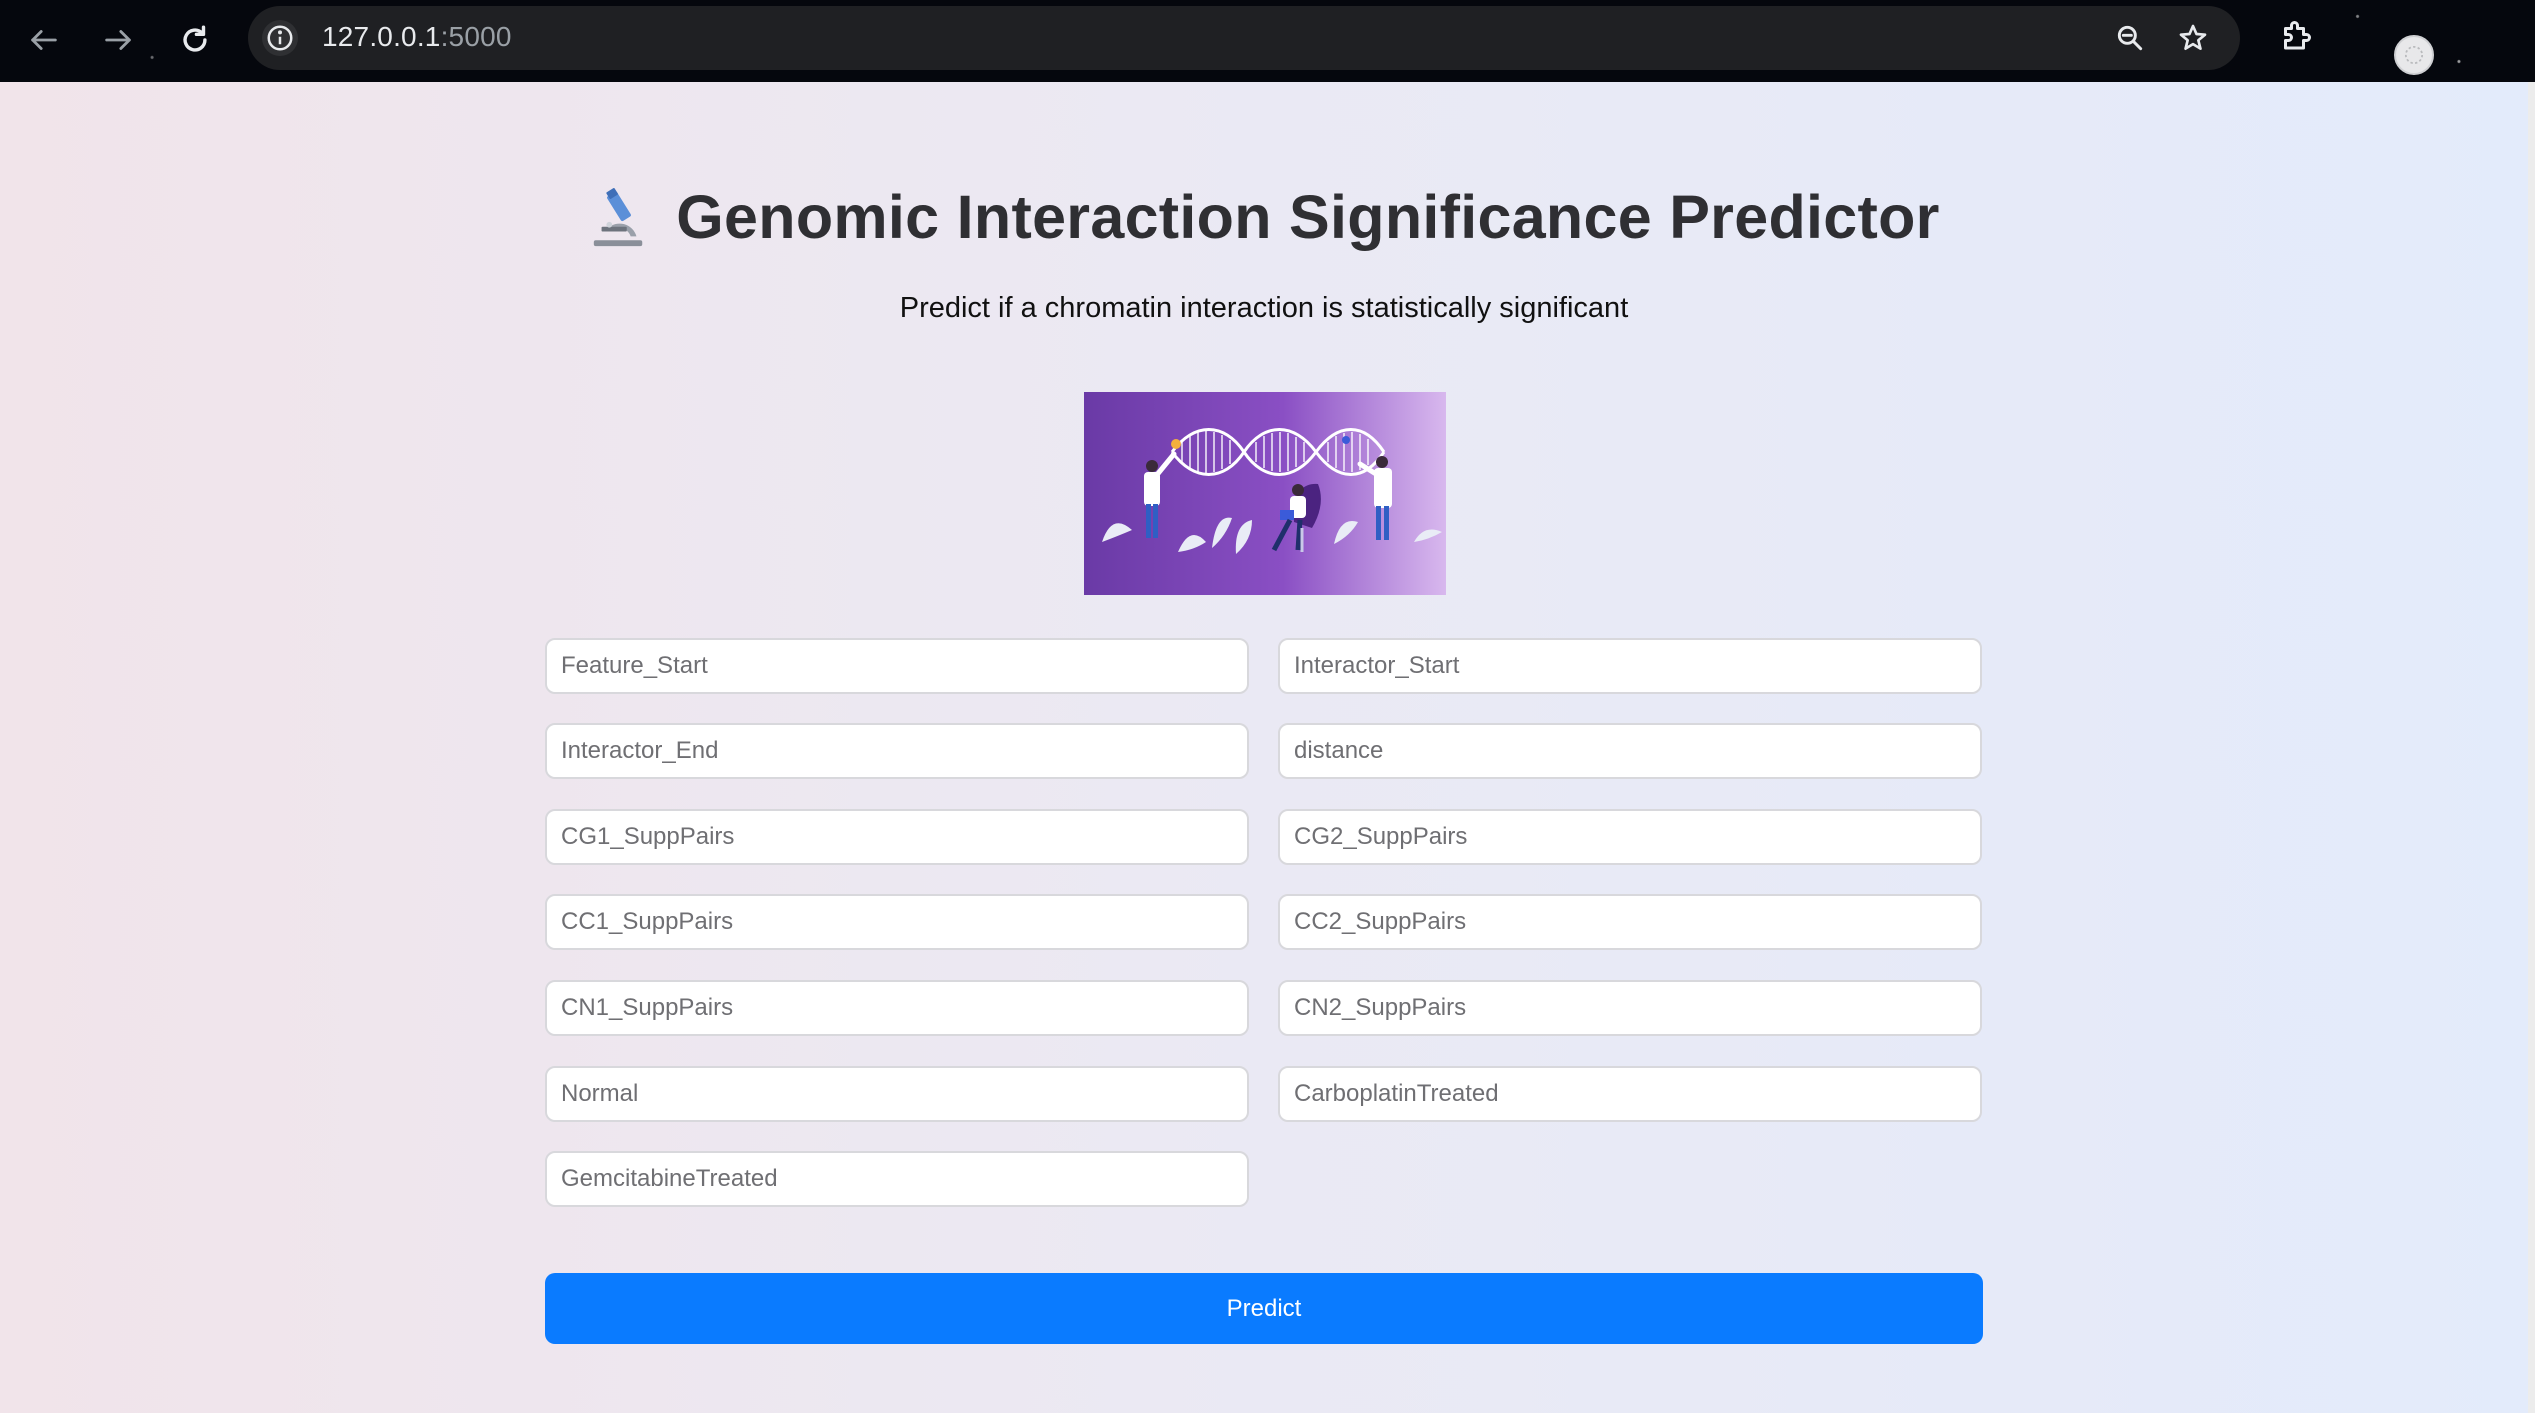 The image size is (2535, 1413). What do you see at coordinates (897, 837) in the screenshot?
I see `cg1-supppairs-field` at bounding box center [897, 837].